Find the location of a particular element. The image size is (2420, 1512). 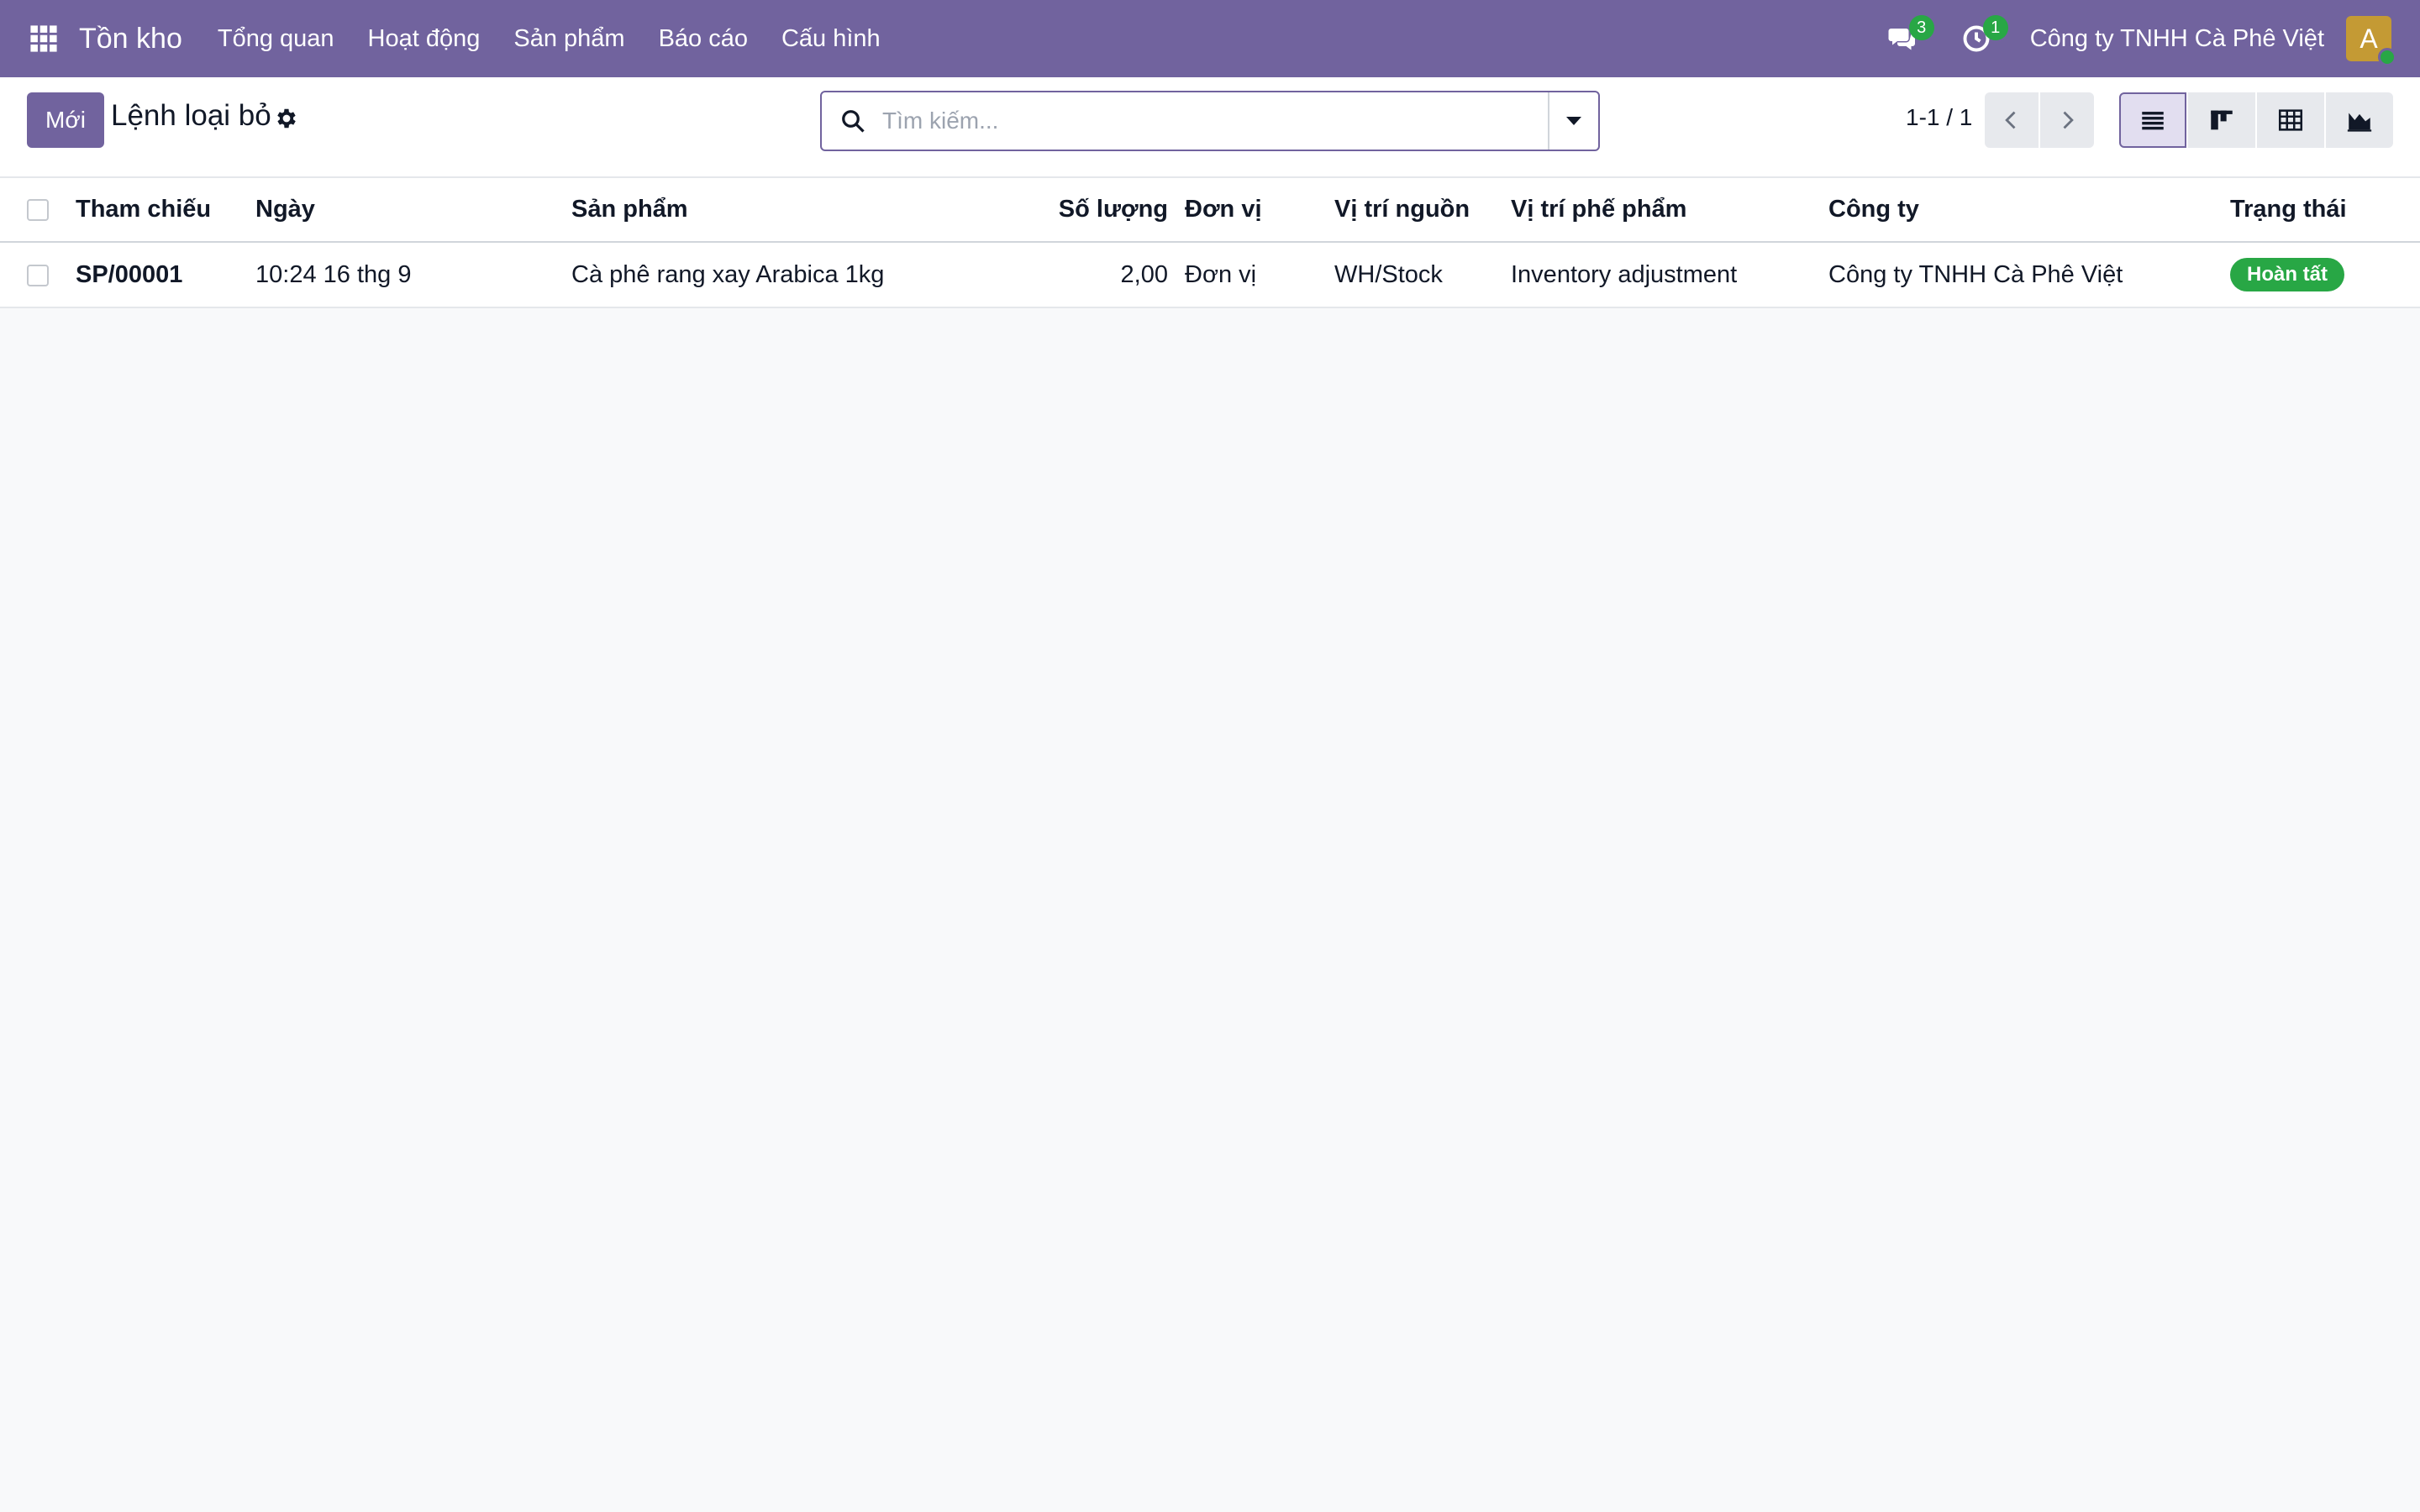

status-badge: Hoàn tất is located at coordinates (2287, 274).